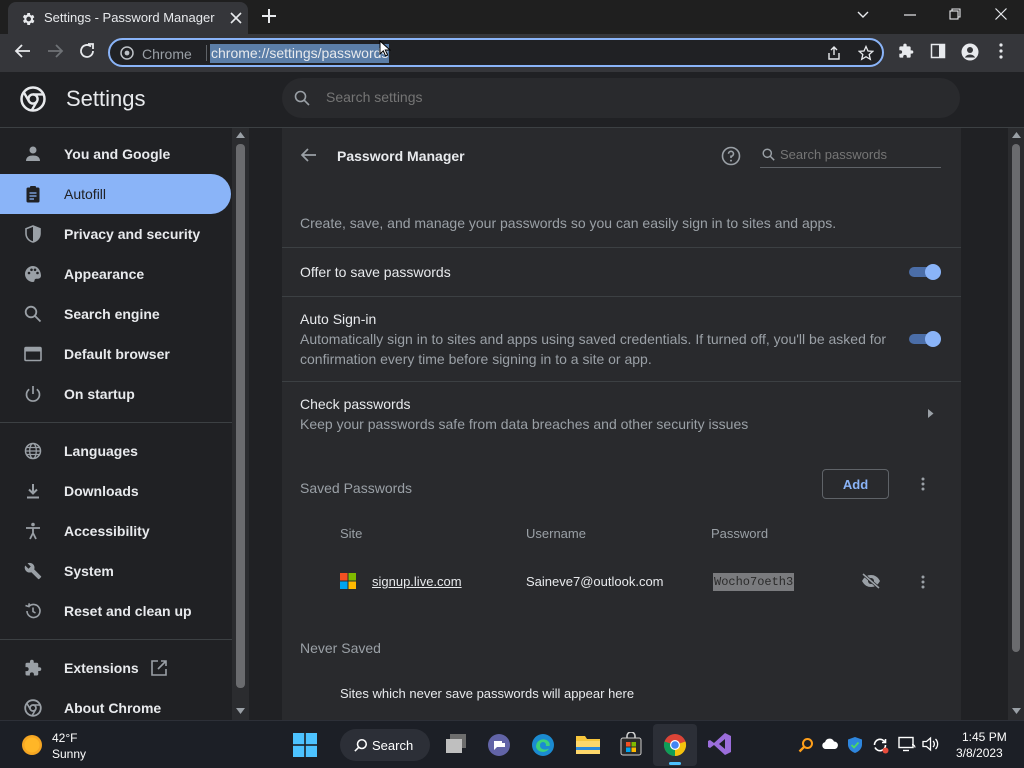 This screenshot has width=1024, height=768. Describe the element at coordinates (115, 451) in the screenshot. I see `sidebar-item-languages: Languages` at that location.